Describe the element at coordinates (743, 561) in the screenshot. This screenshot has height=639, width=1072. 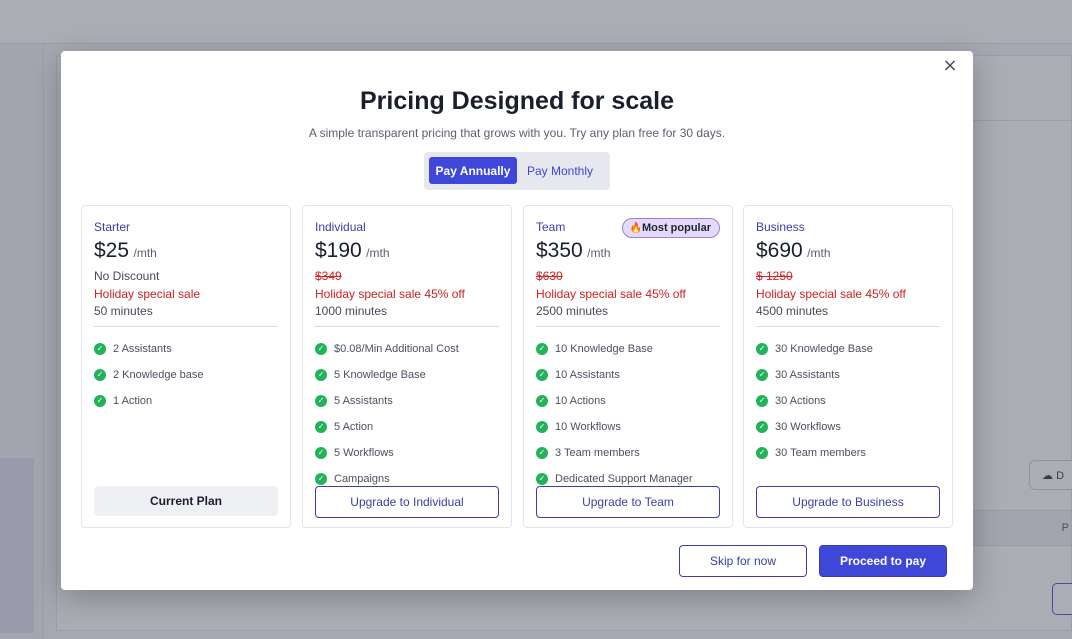
I see `skip-button: Skip for now` at that location.